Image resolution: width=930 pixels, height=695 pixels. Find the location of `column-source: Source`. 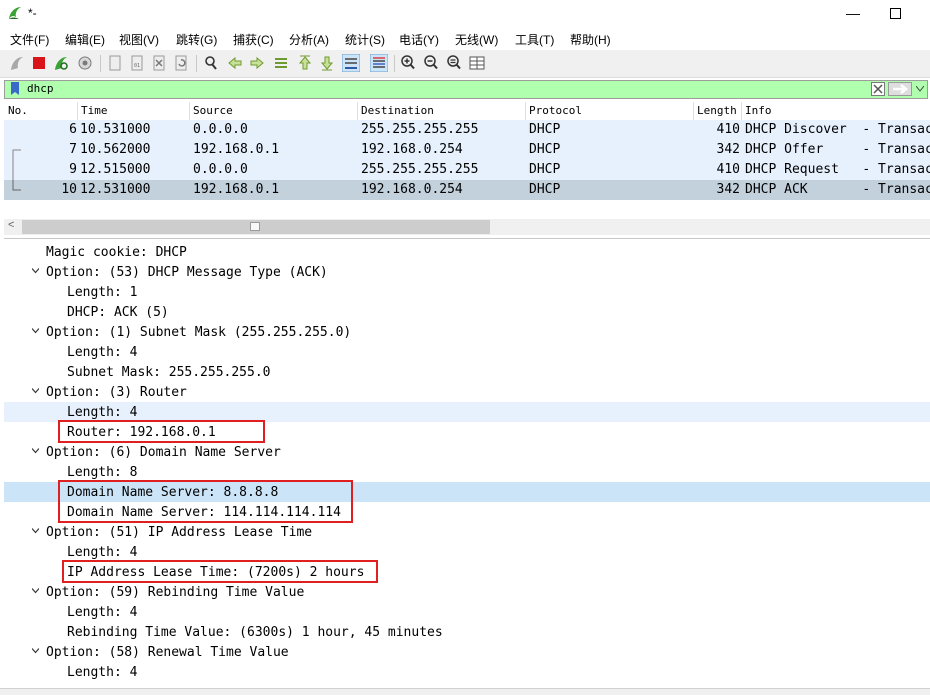

column-source: Source is located at coordinates (213, 110).